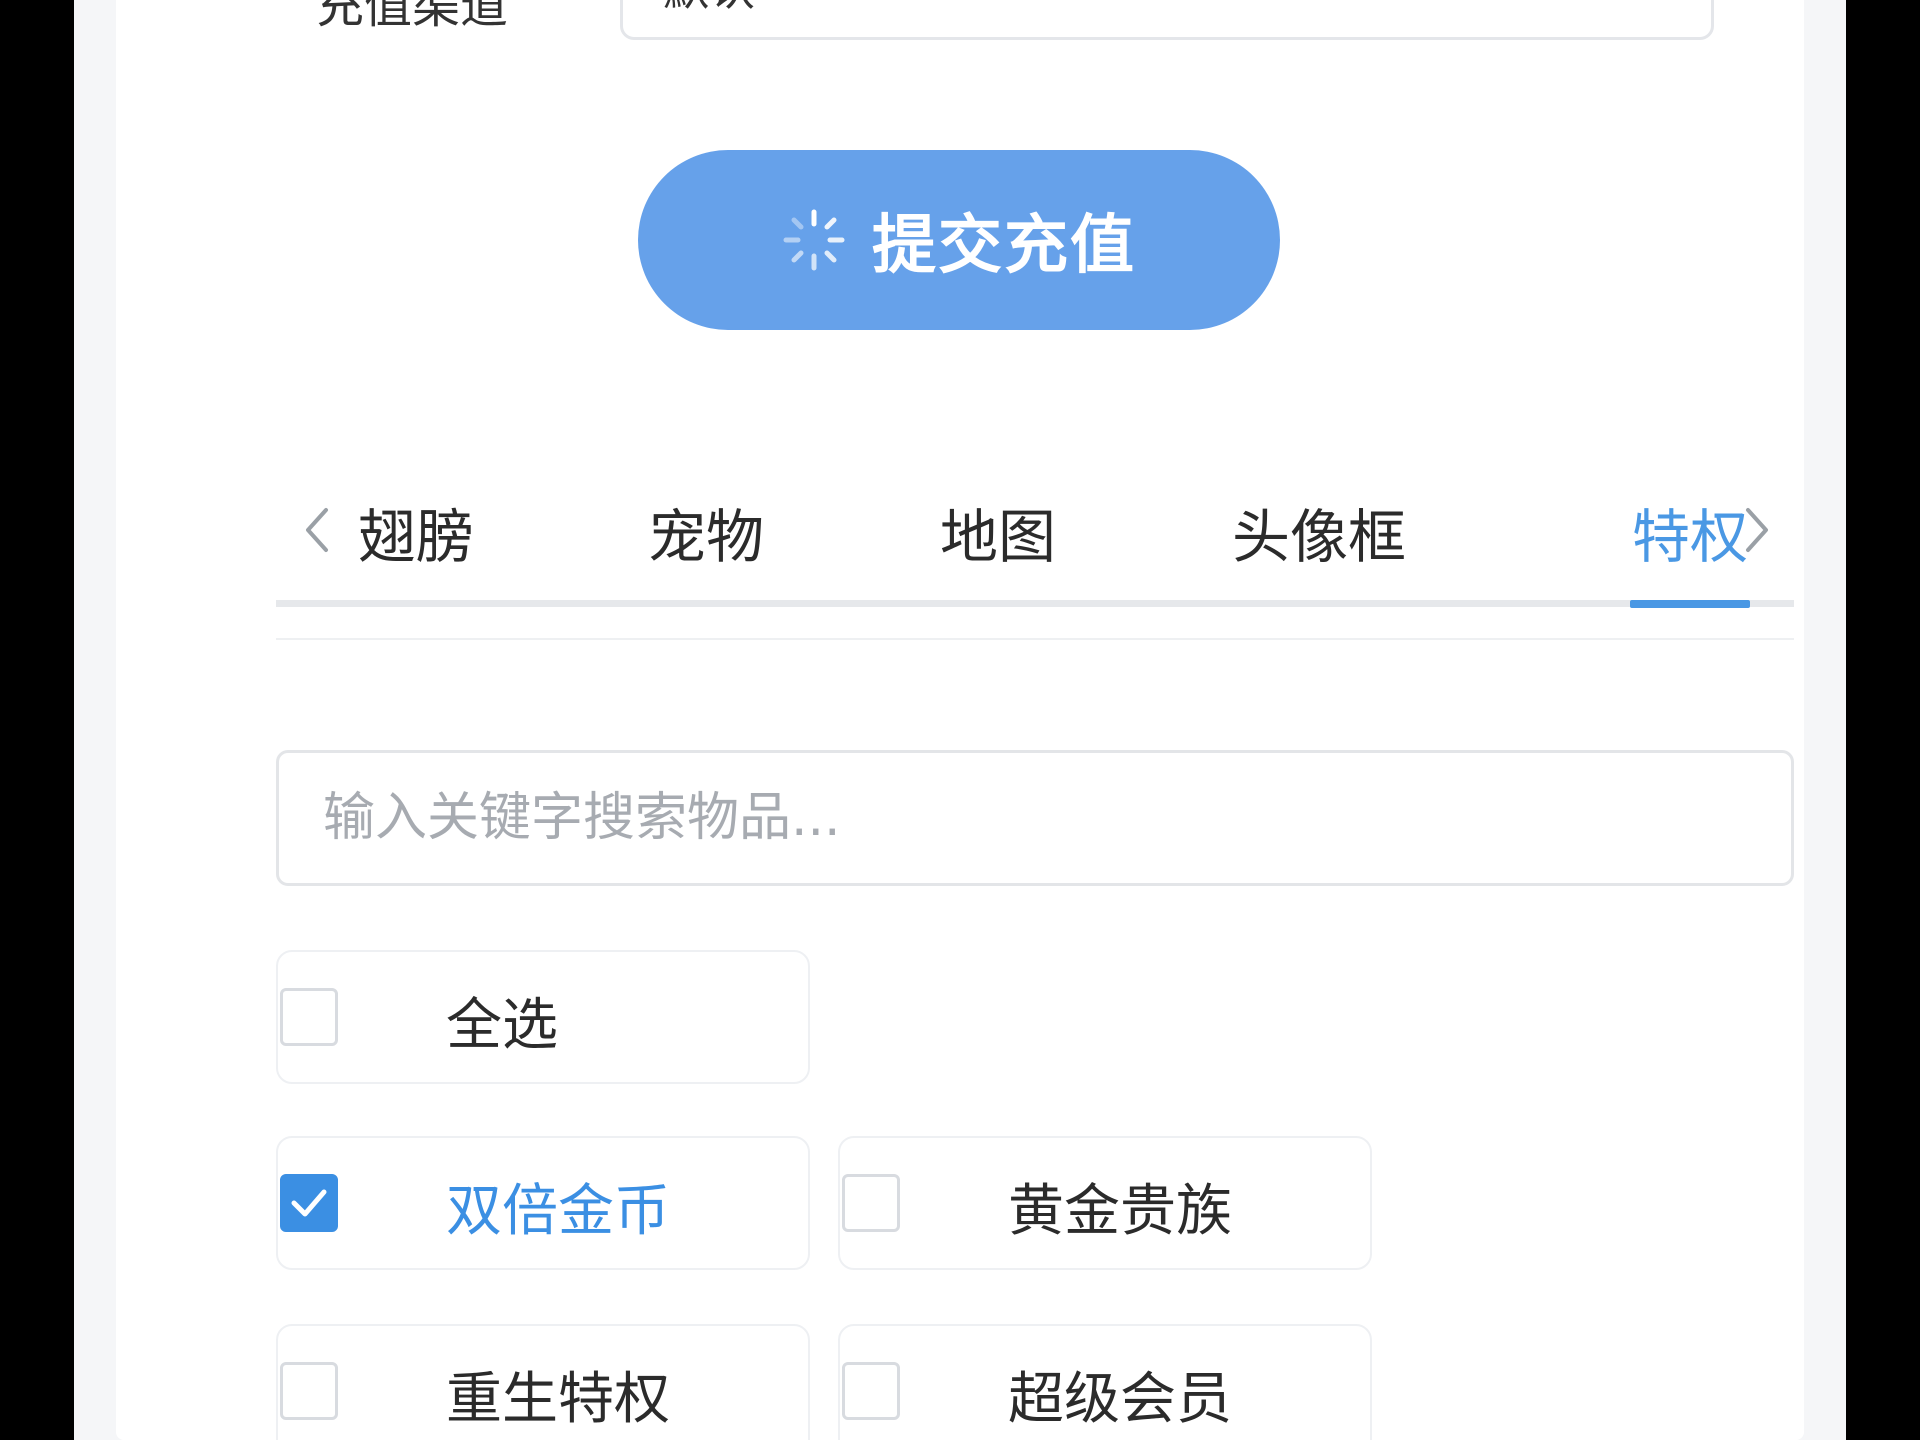  I want to click on item-gold-noble: 黄金贵族, so click(1105, 1203).